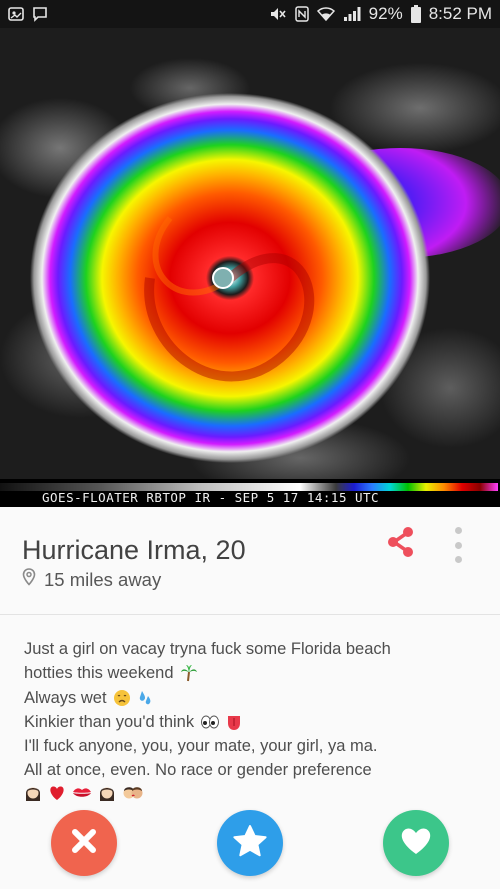 The height and width of the screenshot is (889, 500). Describe the element at coordinates (458, 545) in the screenshot. I see `more-options-button` at that location.